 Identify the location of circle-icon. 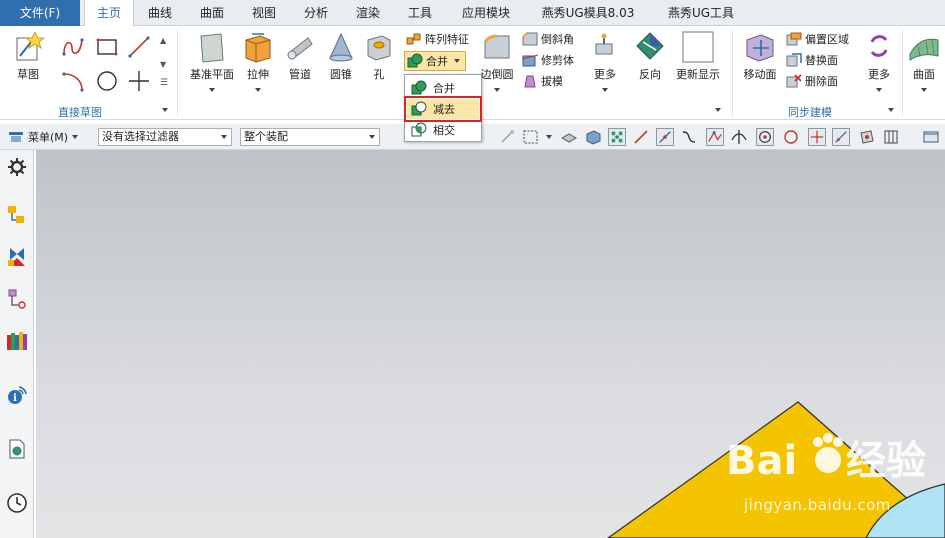
(107, 81).